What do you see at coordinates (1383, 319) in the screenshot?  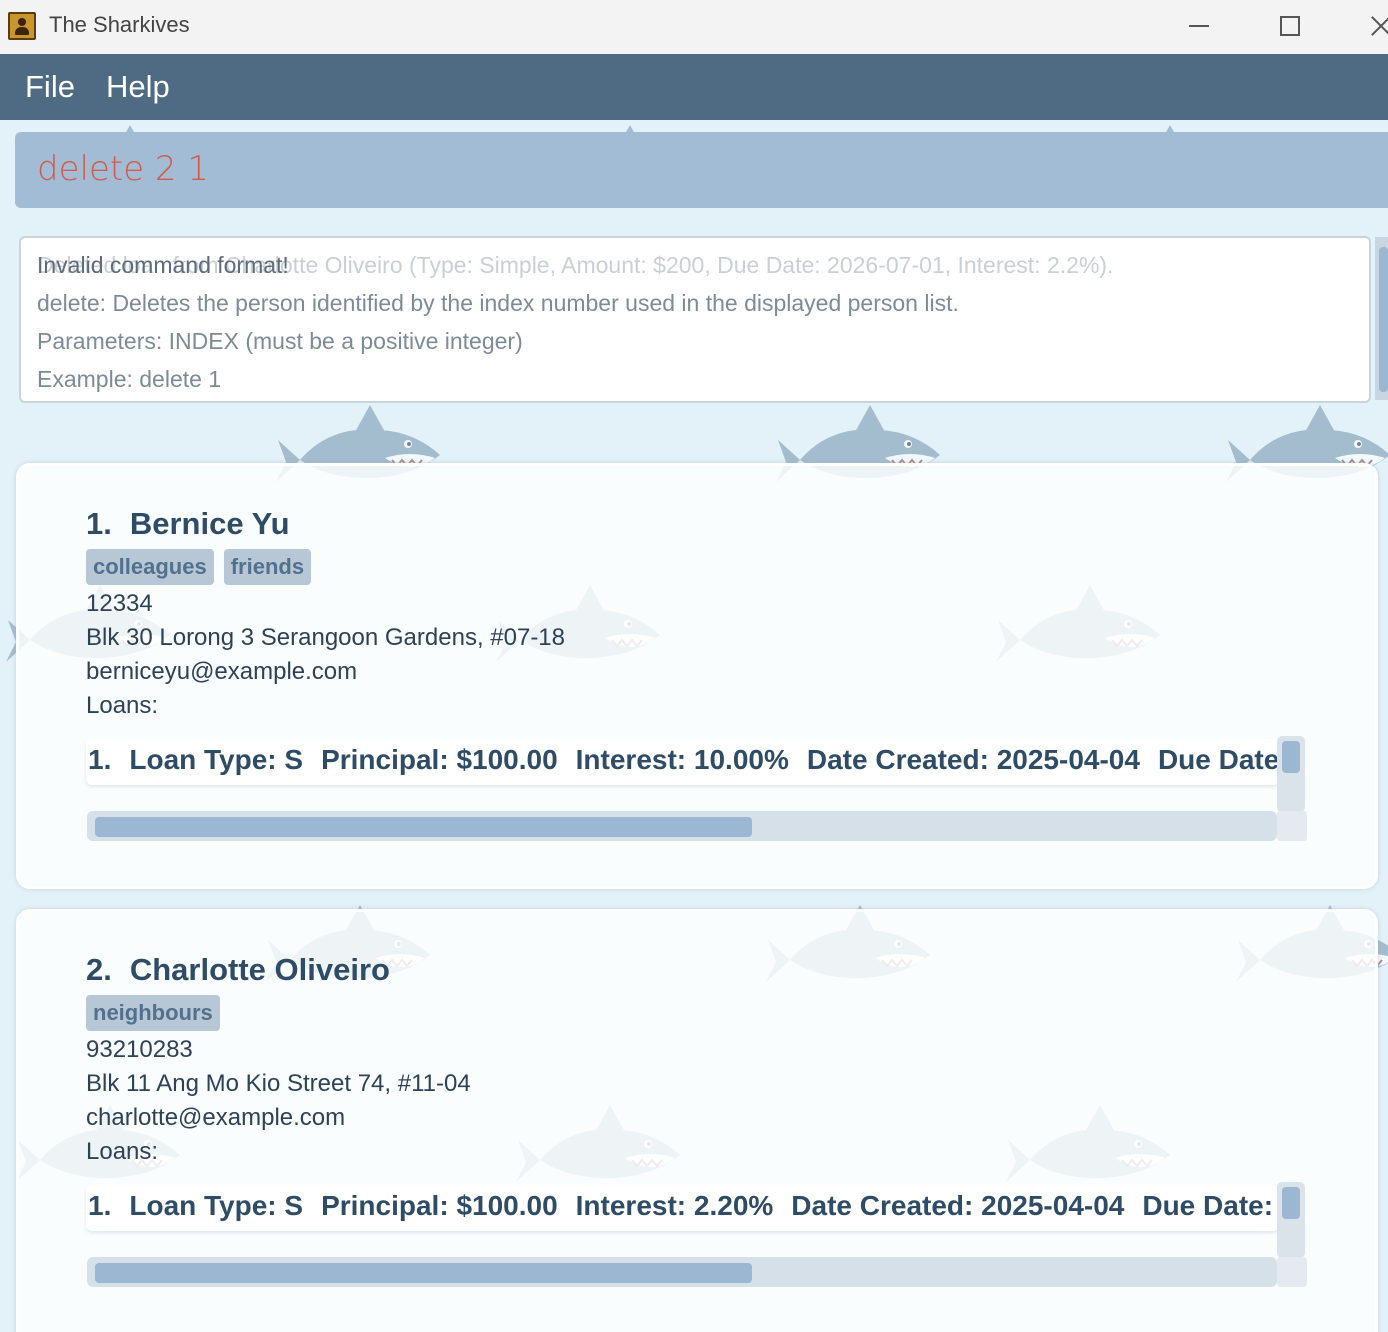 I see `result-scrollbar-thumb` at bounding box center [1383, 319].